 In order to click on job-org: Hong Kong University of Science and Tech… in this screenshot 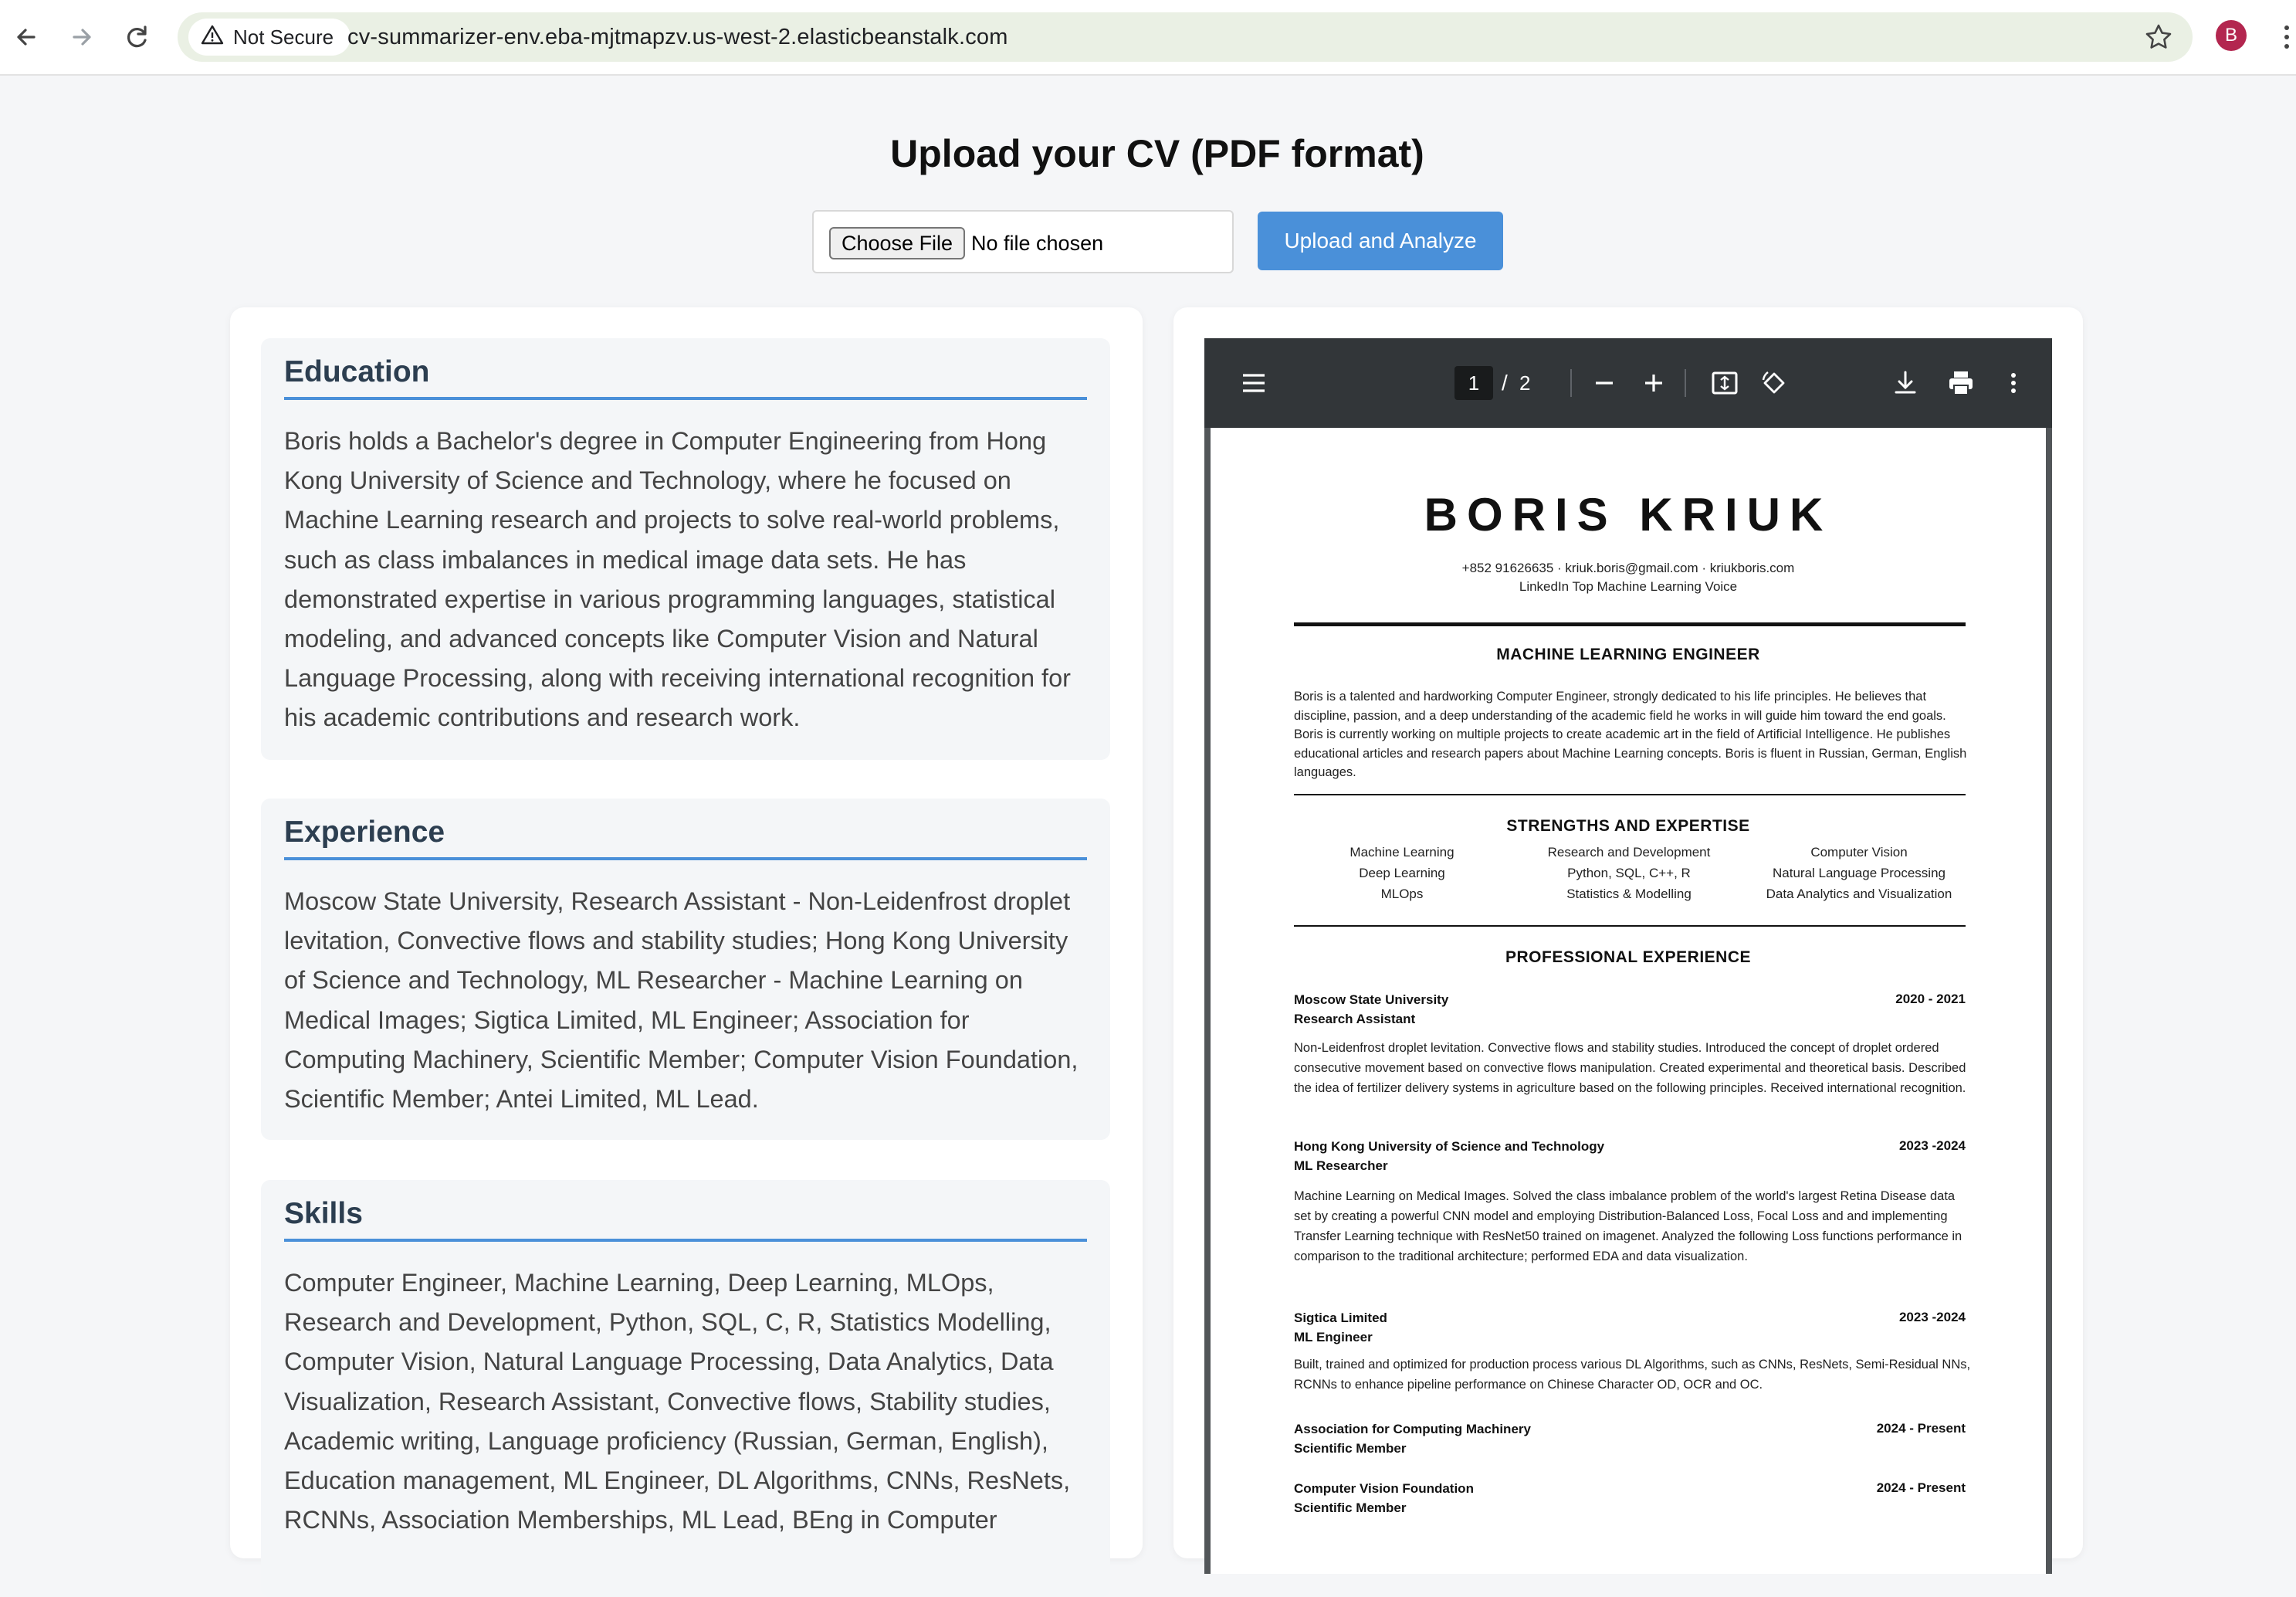, I will do `click(1449, 1146)`.